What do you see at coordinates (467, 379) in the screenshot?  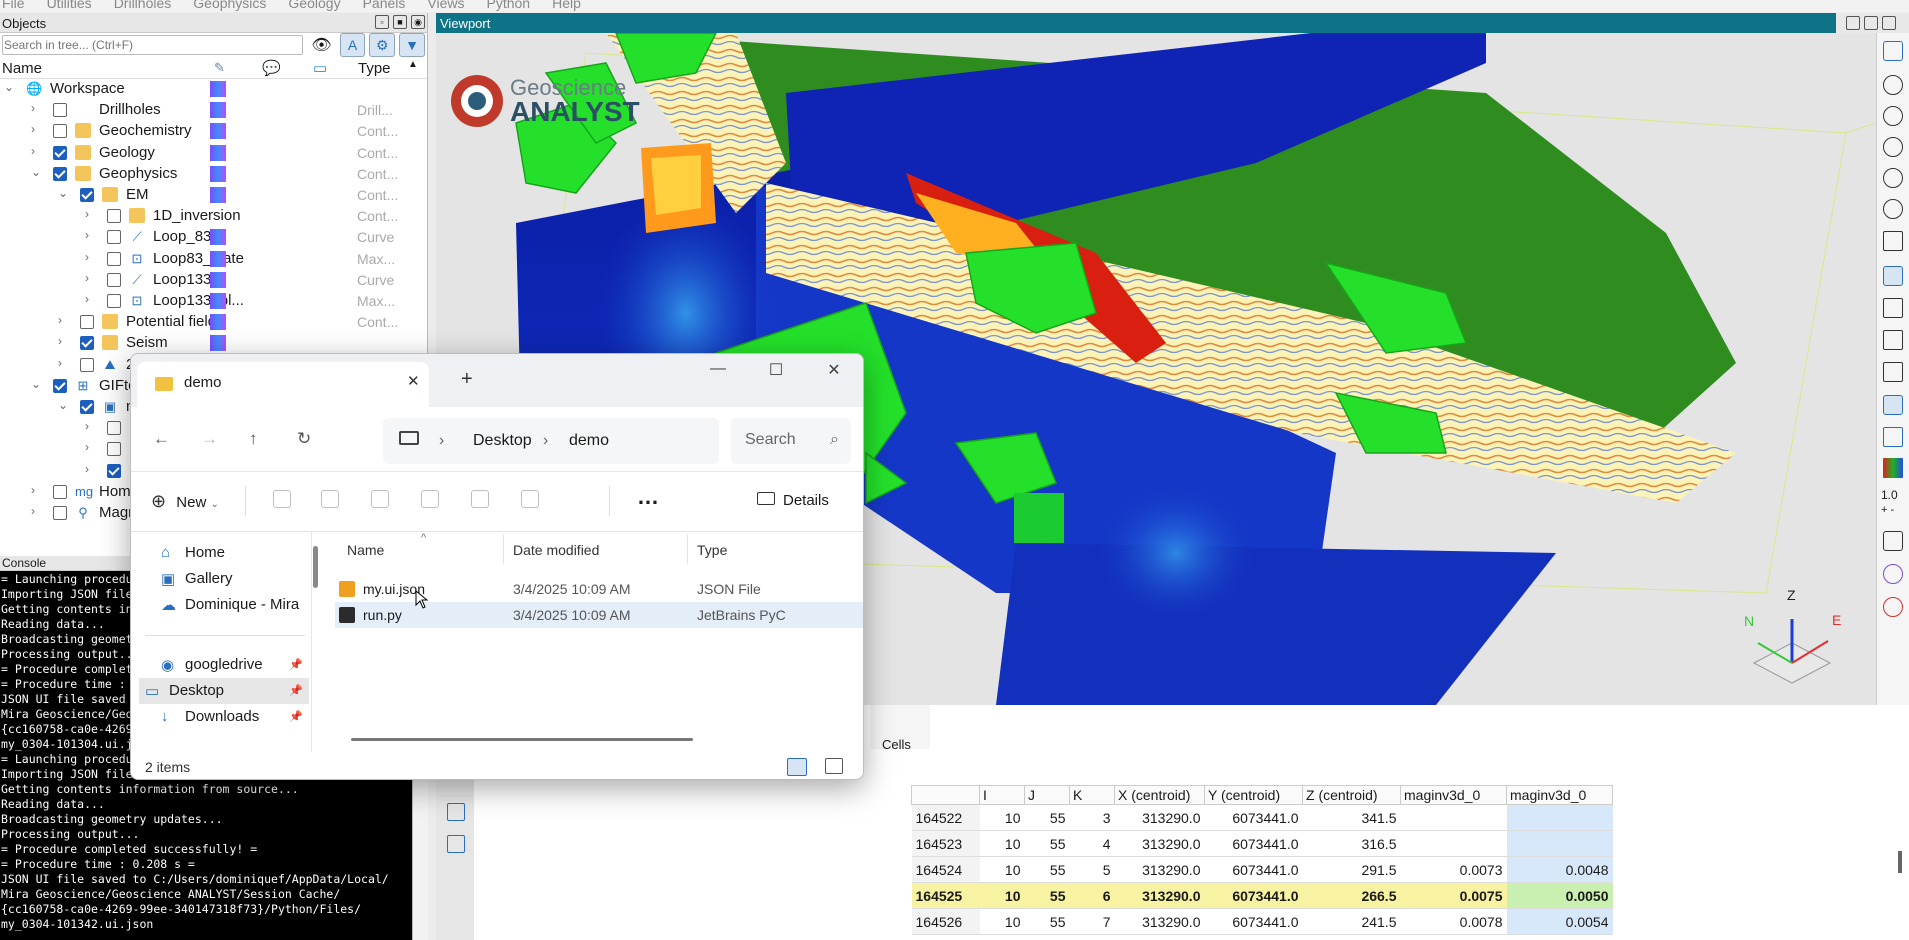 I see `new-tab-button: +` at bounding box center [467, 379].